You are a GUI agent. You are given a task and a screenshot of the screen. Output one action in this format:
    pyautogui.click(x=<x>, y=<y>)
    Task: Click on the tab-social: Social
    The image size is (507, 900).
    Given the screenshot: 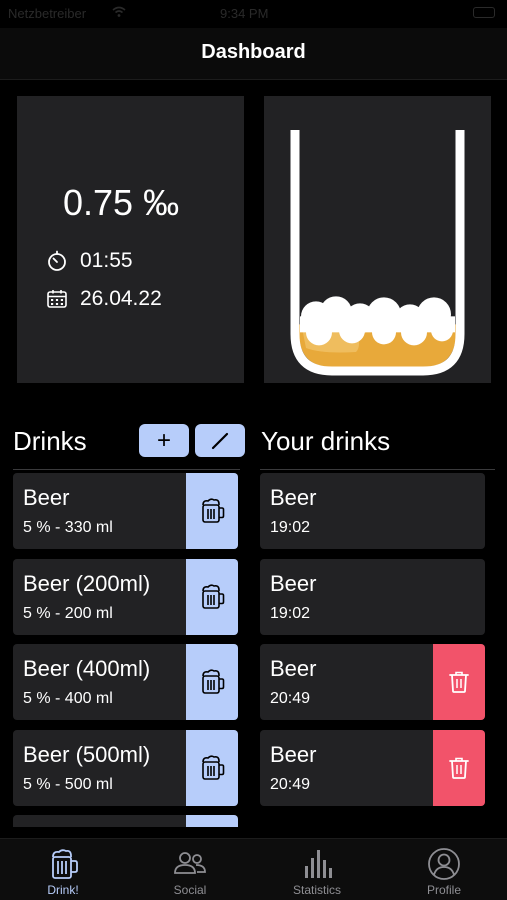 What is the action you would take?
    pyautogui.click(x=190, y=869)
    